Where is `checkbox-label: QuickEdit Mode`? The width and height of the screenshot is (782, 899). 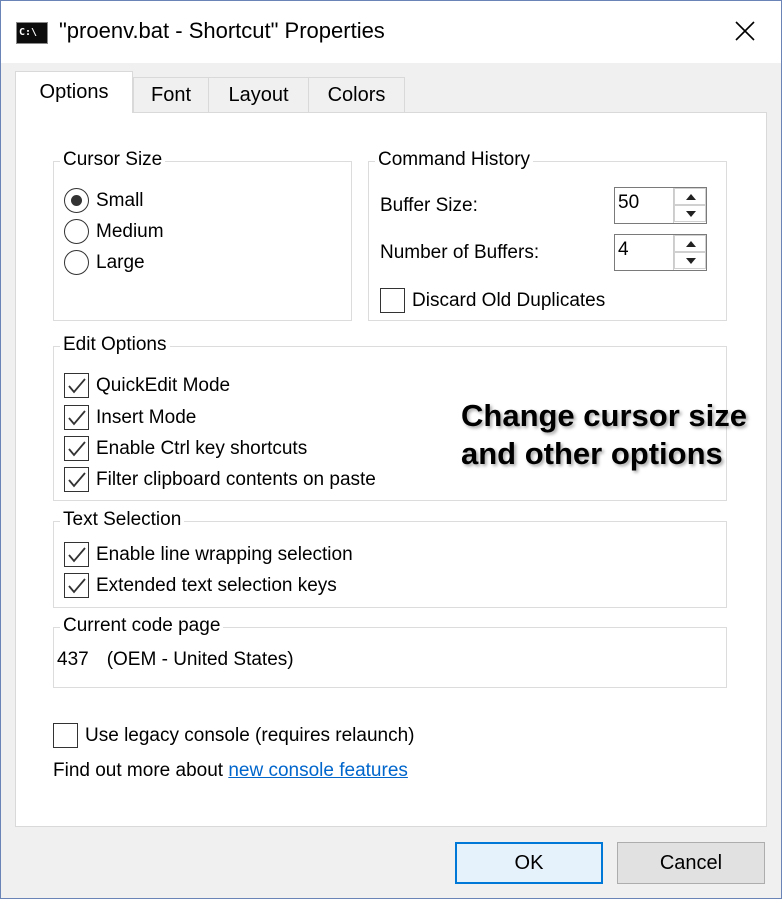 checkbox-label: QuickEdit Mode is located at coordinates (163, 385).